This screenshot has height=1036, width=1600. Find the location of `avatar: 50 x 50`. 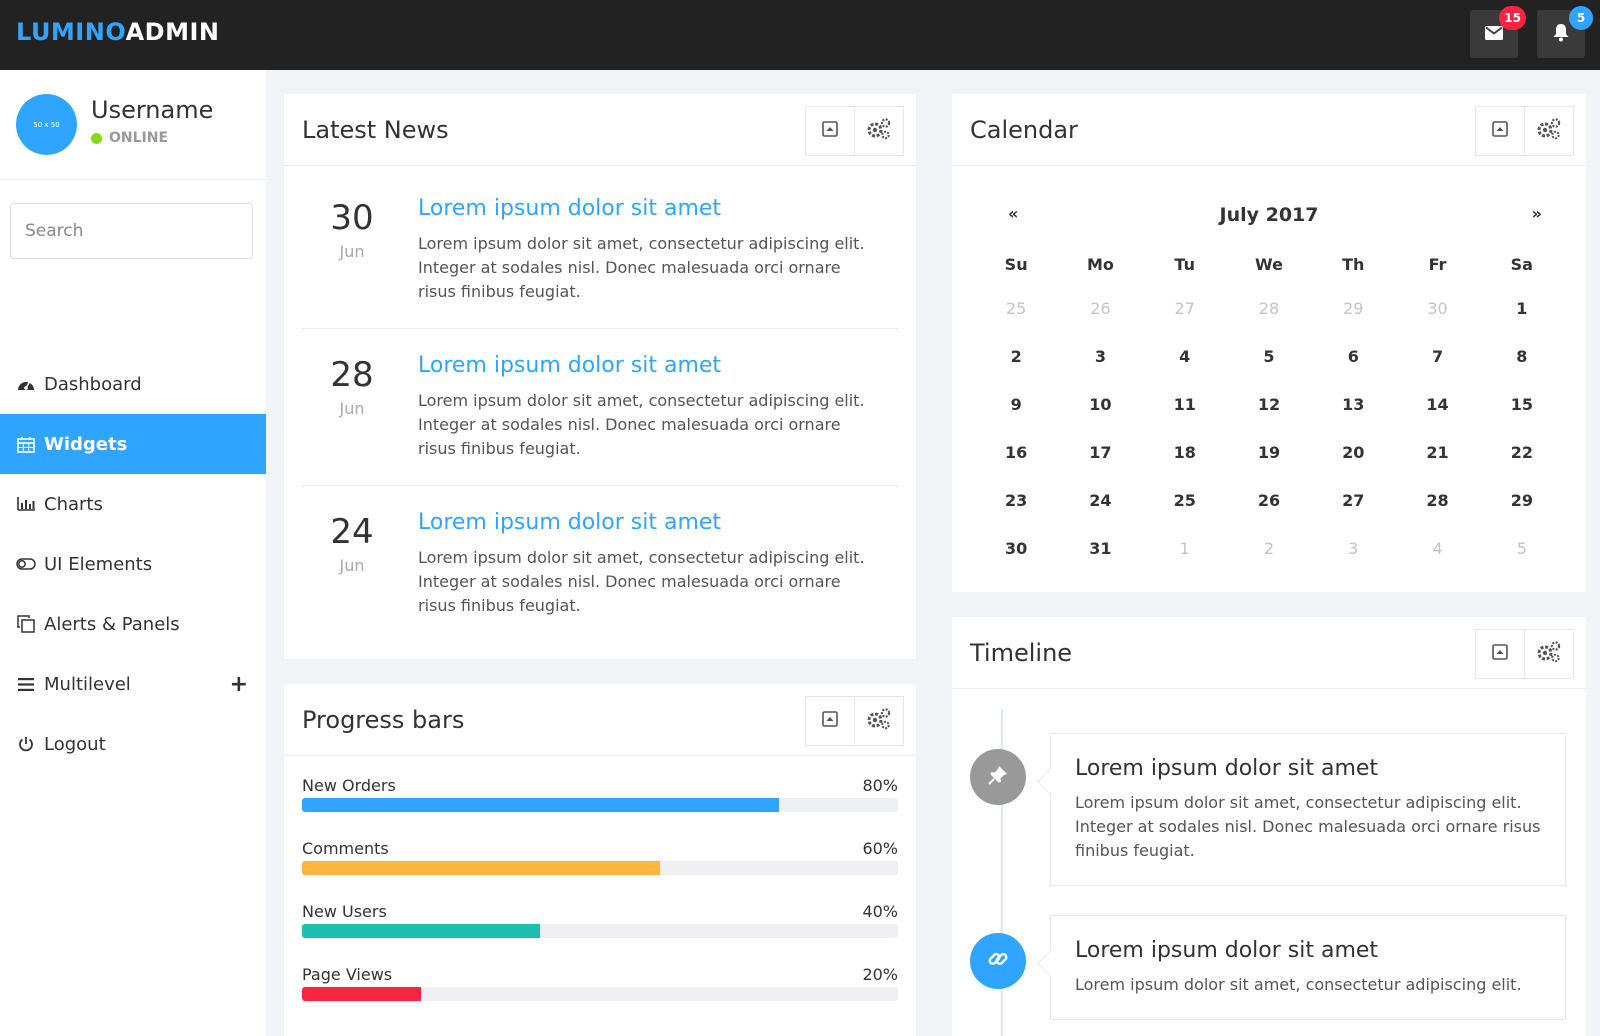

avatar: 50 x 50 is located at coordinates (46, 124).